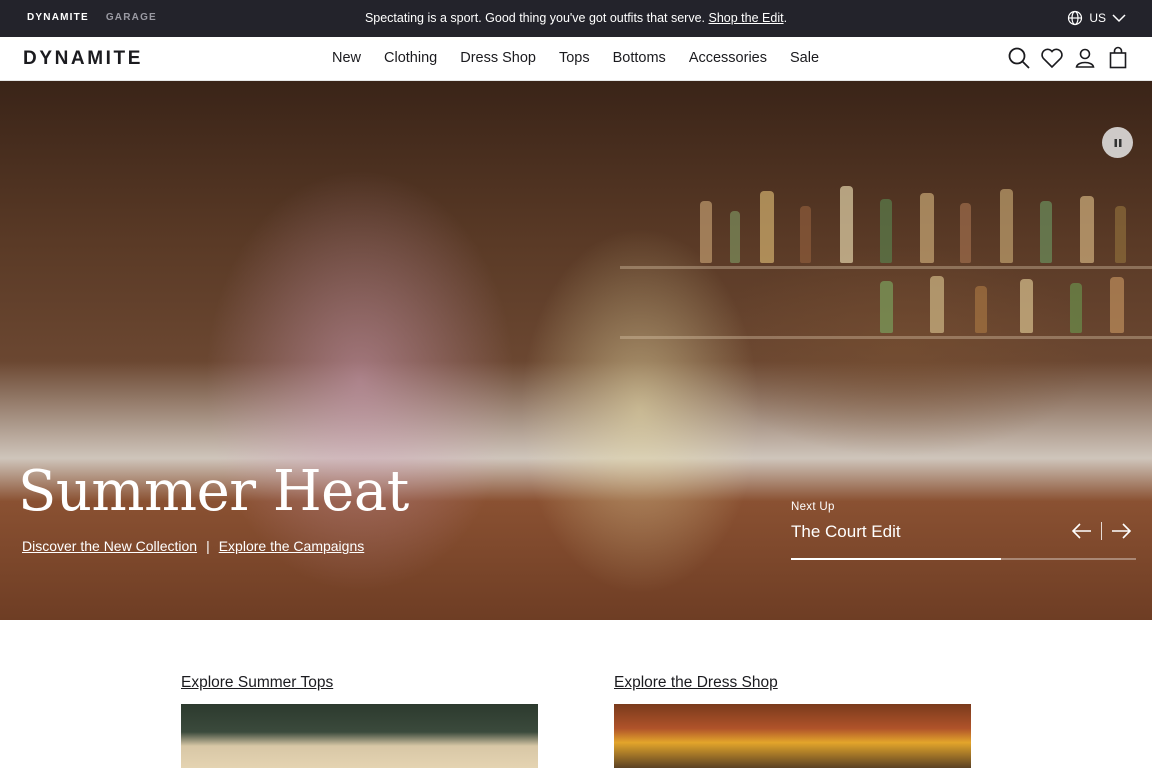 This screenshot has height=768, width=1152. I want to click on nav-item-accessories: Accessories, so click(728, 58).